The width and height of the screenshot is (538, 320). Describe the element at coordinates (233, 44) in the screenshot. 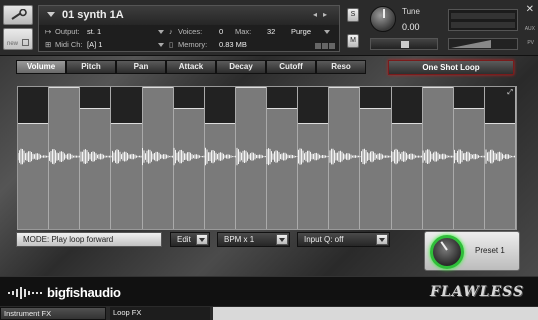

I see `memory-value: 0.83 MB` at that location.